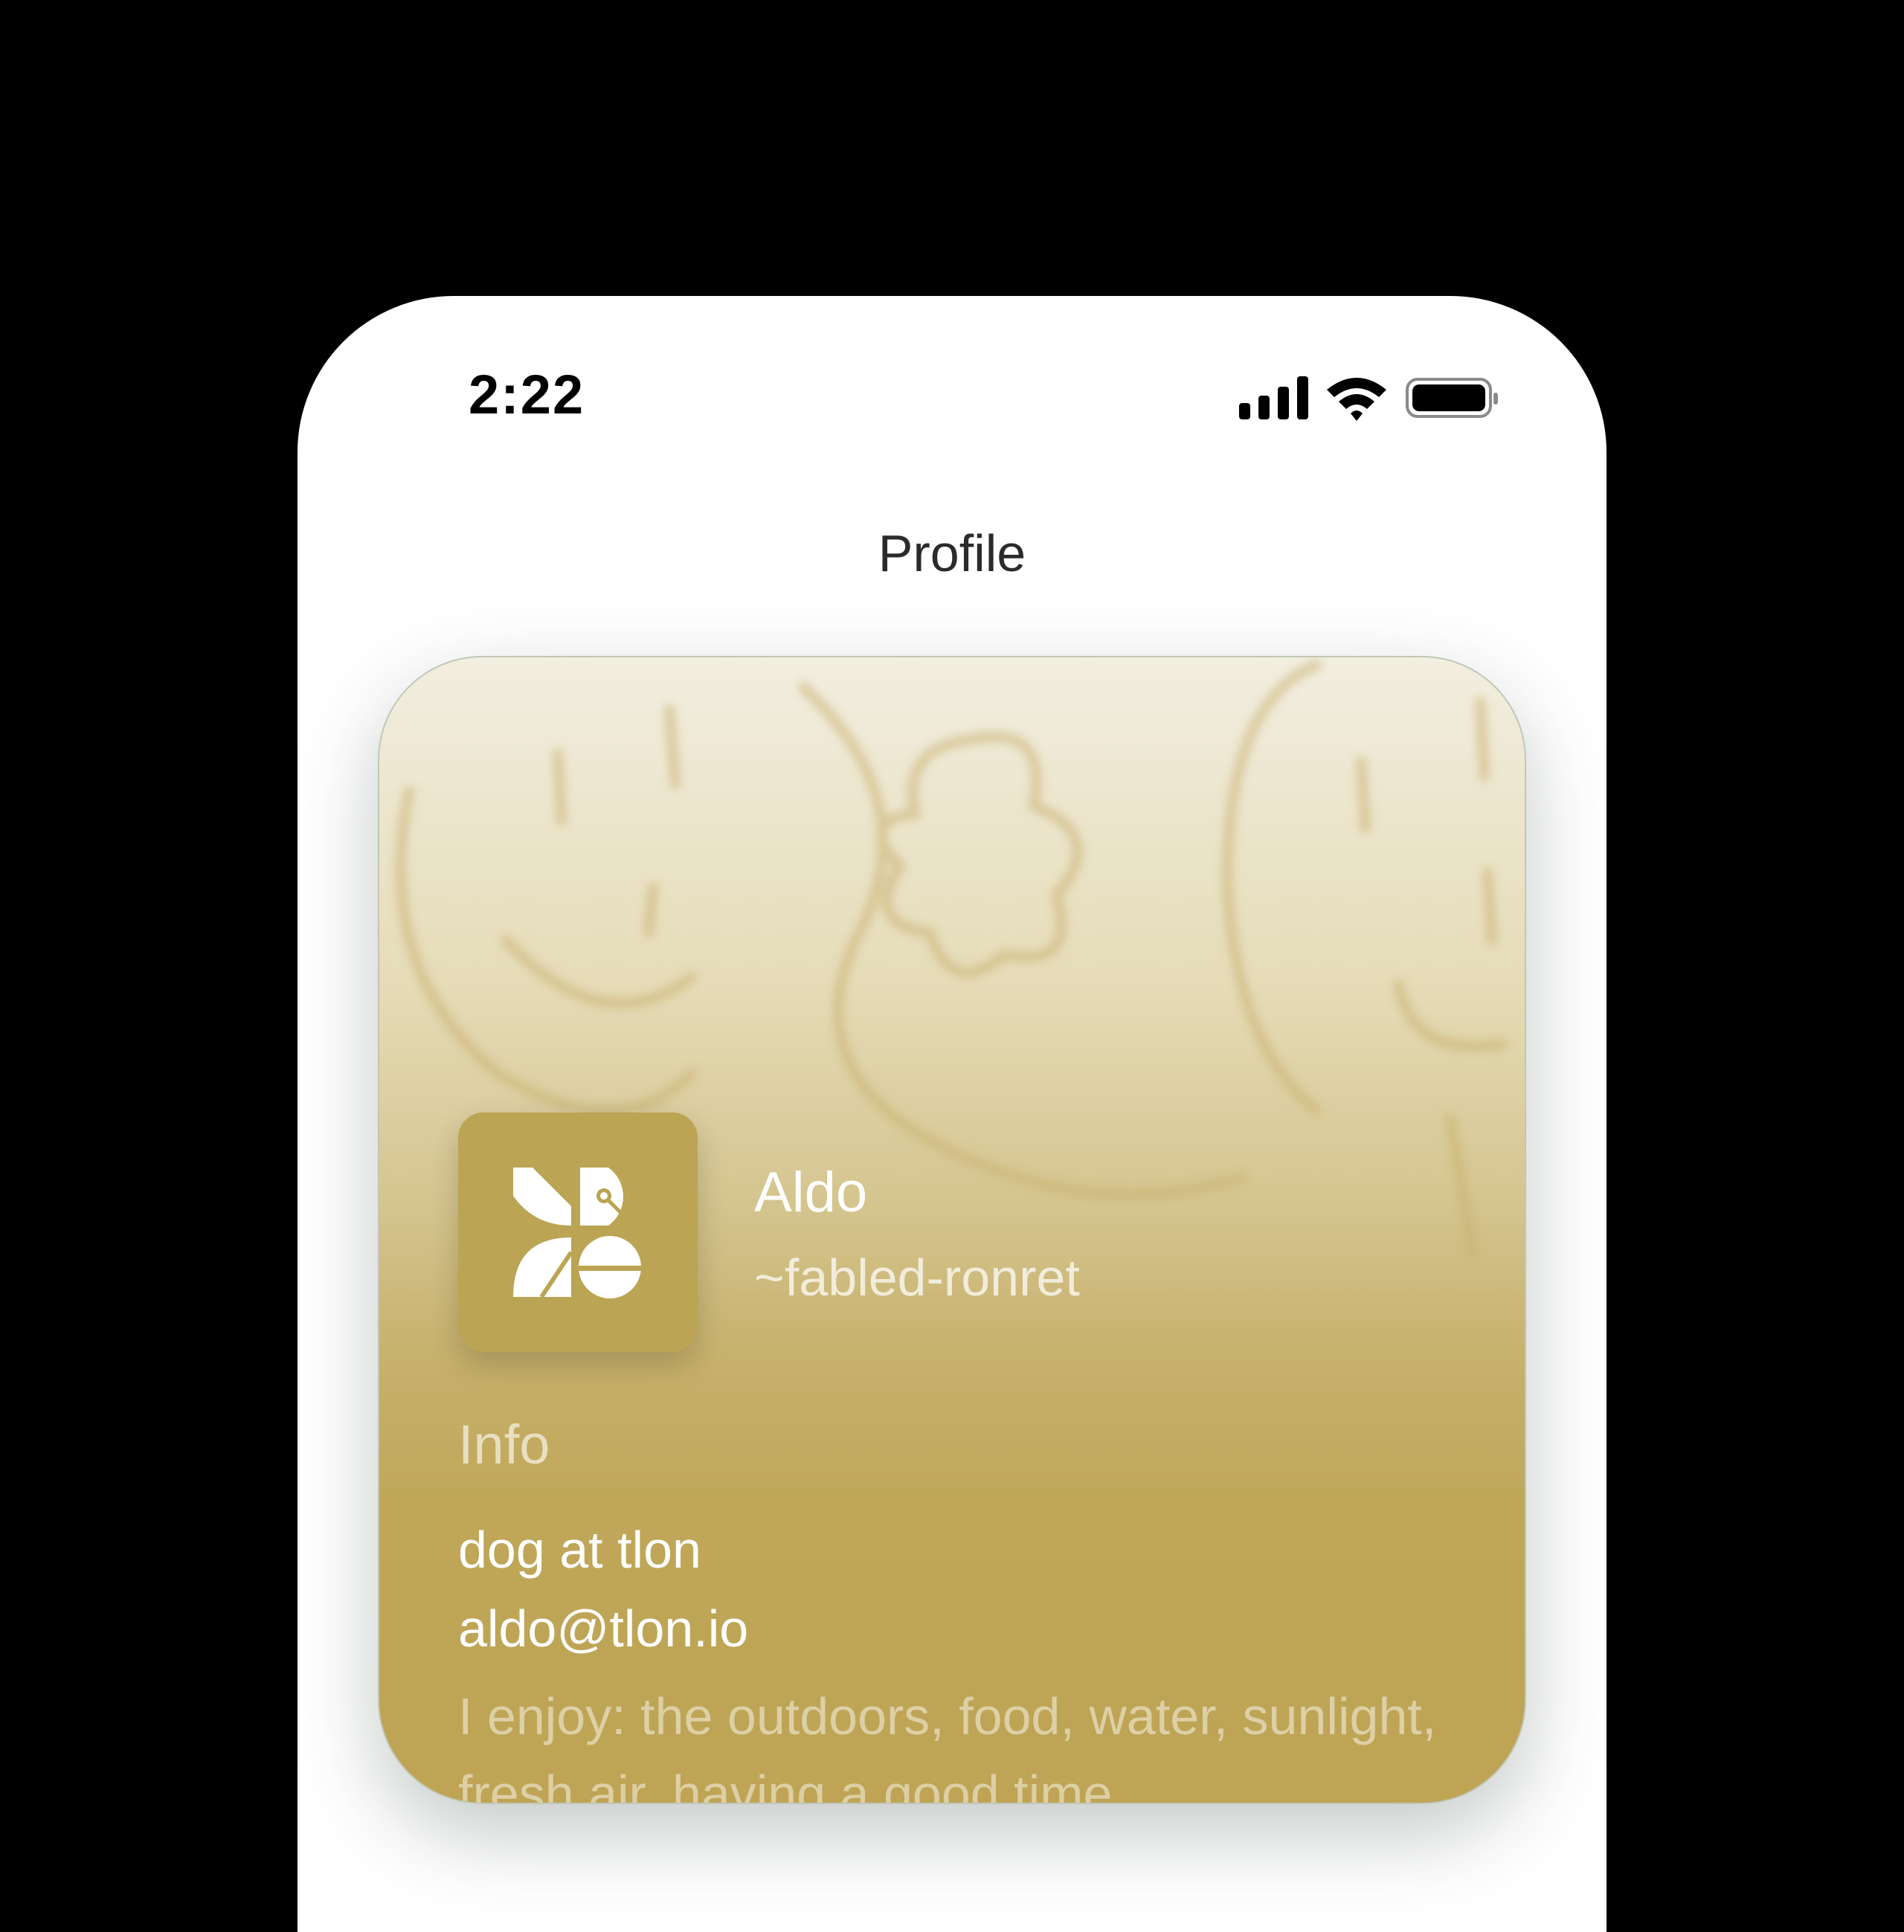 Image resolution: width=1904 pixels, height=1932 pixels. What do you see at coordinates (603, 1628) in the screenshot?
I see `info-email: aldo@tlon.io` at bounding box center [603, 1628].